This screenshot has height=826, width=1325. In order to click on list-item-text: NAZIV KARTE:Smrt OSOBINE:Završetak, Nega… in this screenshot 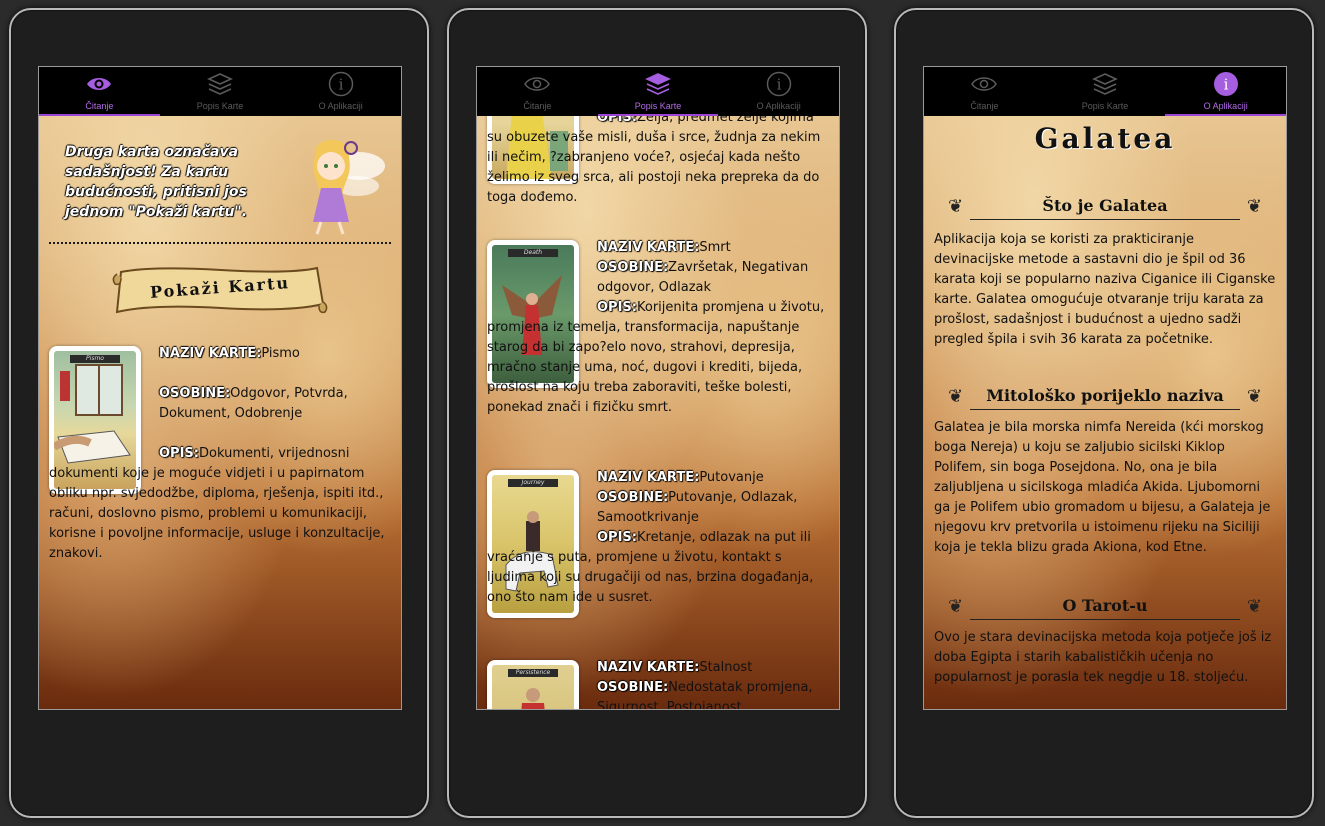, I will do `click(658, 328)`.